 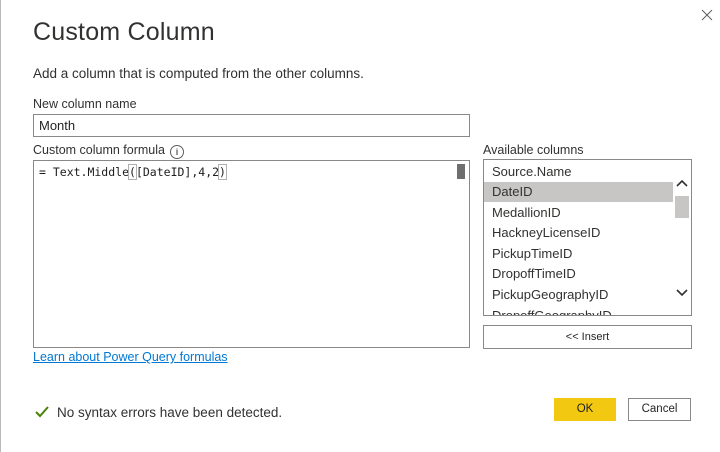 I want to click on info-icon: i, so click(x=177, y=152).